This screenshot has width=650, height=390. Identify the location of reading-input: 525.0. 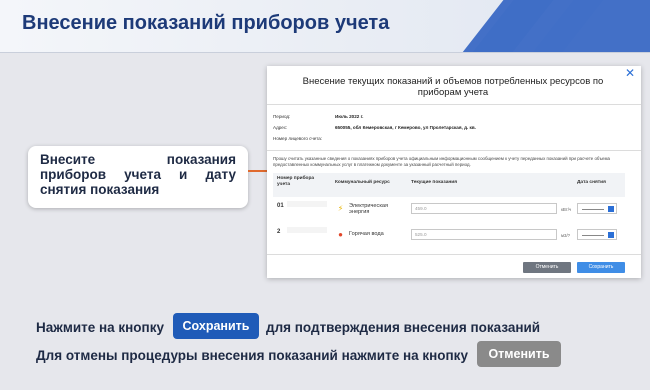
(484, 234).